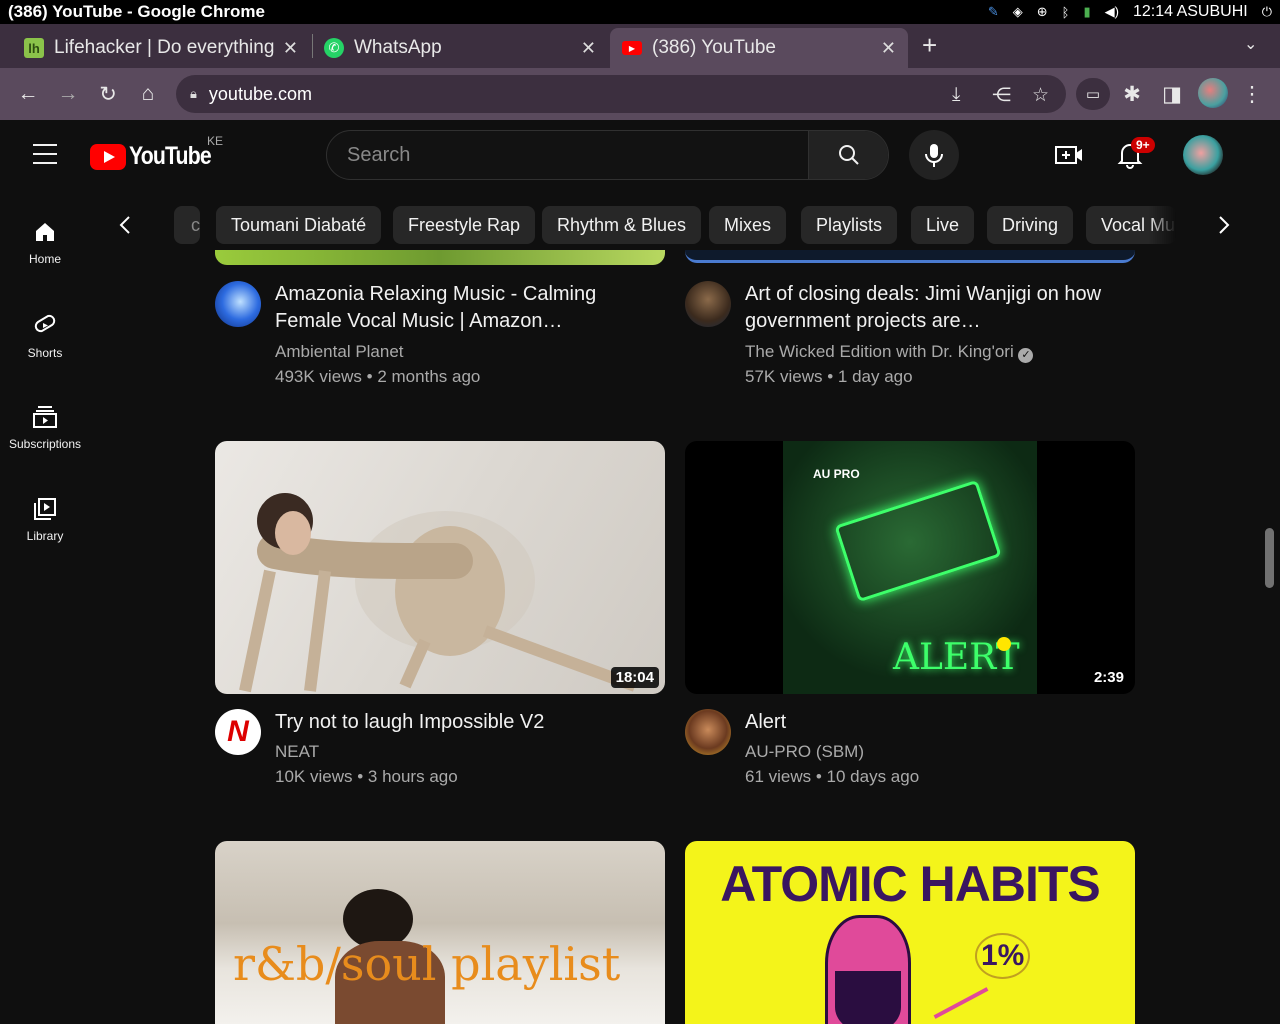 The width and height of the screenshot is (1280, 1024). I want to click on lock-icon: 🔒︎, so click(193, 94).